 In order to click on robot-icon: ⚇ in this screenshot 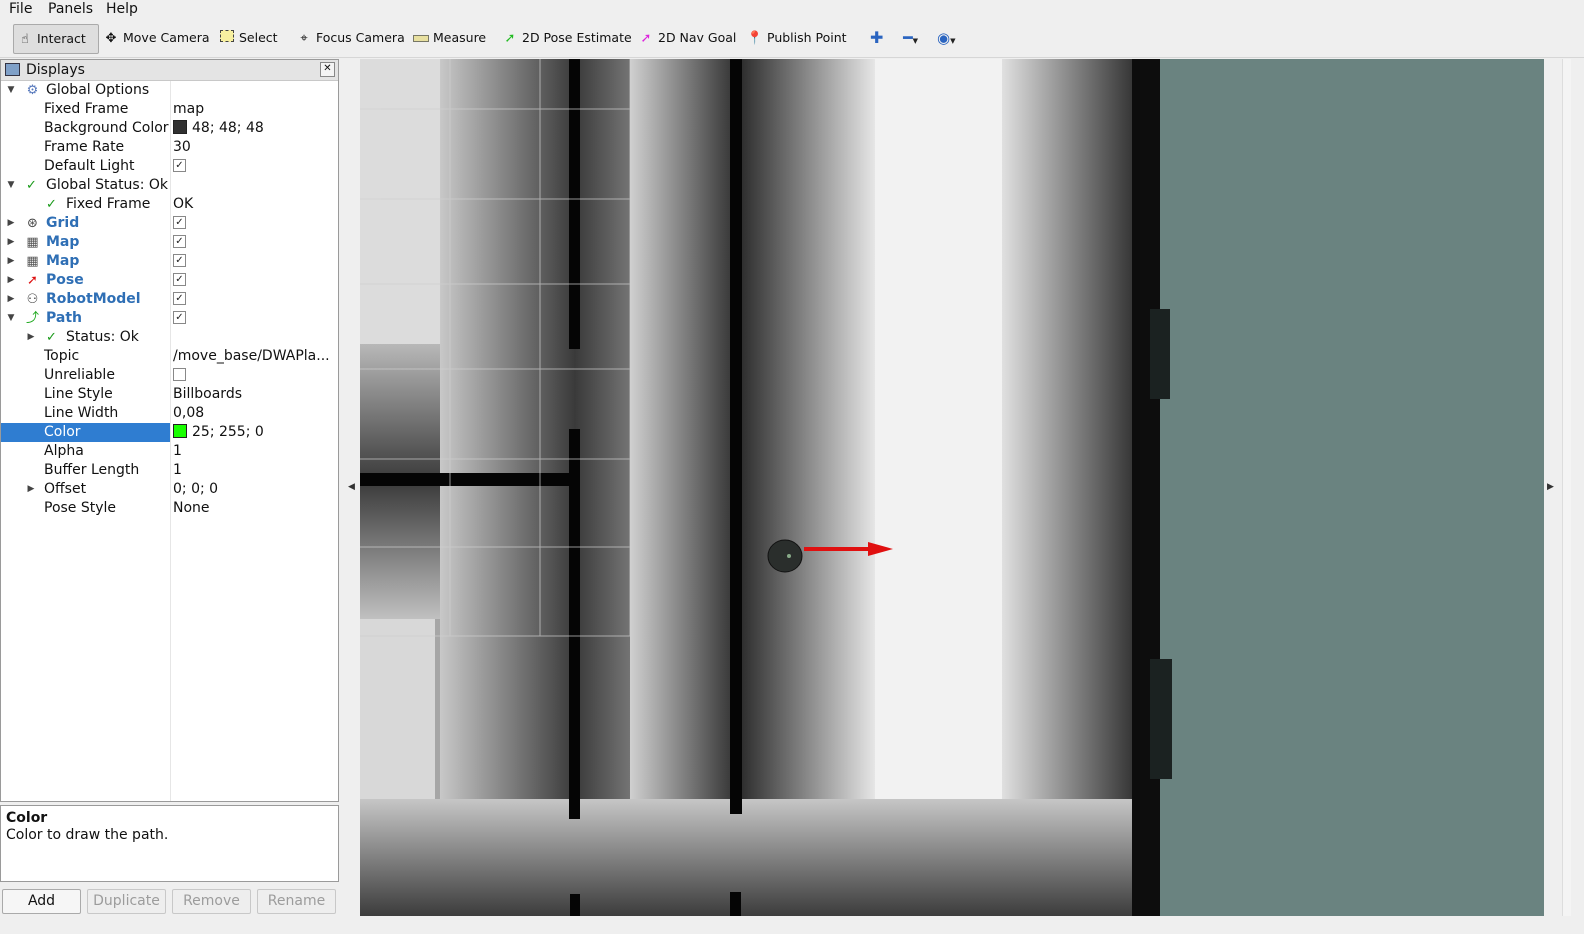, I will do `click(32, 299)`.